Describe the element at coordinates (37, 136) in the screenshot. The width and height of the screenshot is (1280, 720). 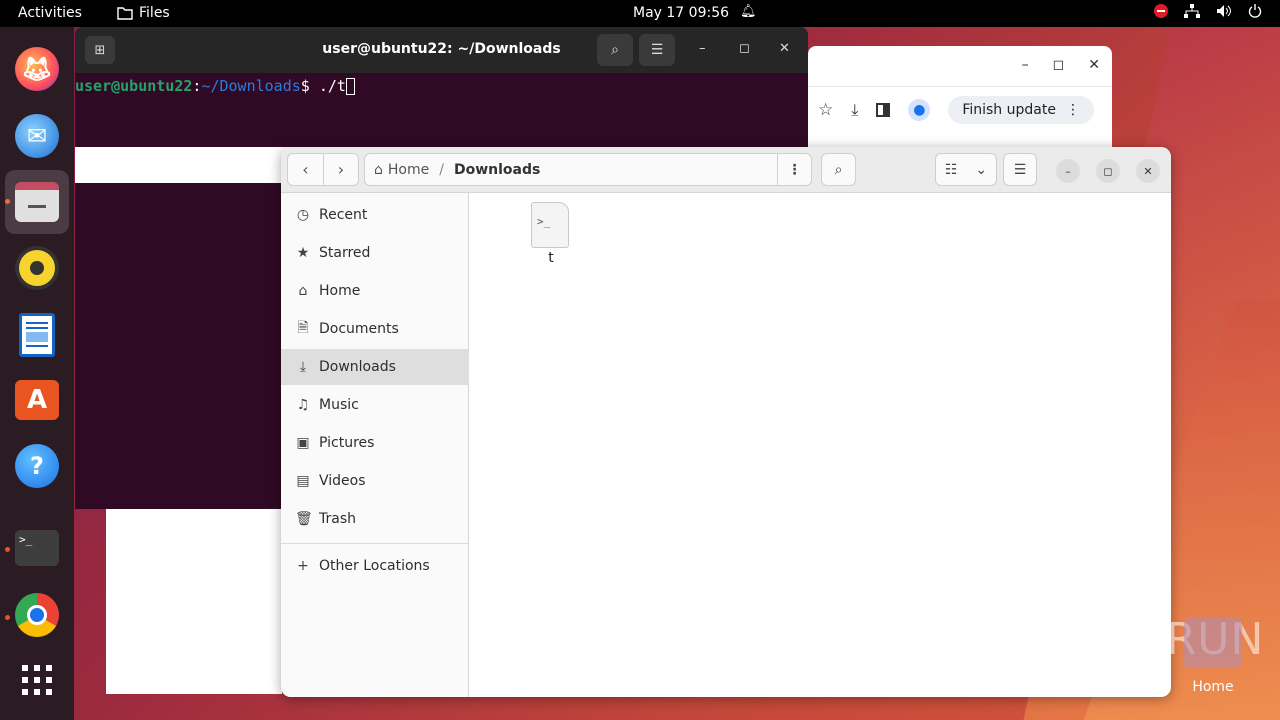
I see `thunderbird-icon: ✉︎` at that location.